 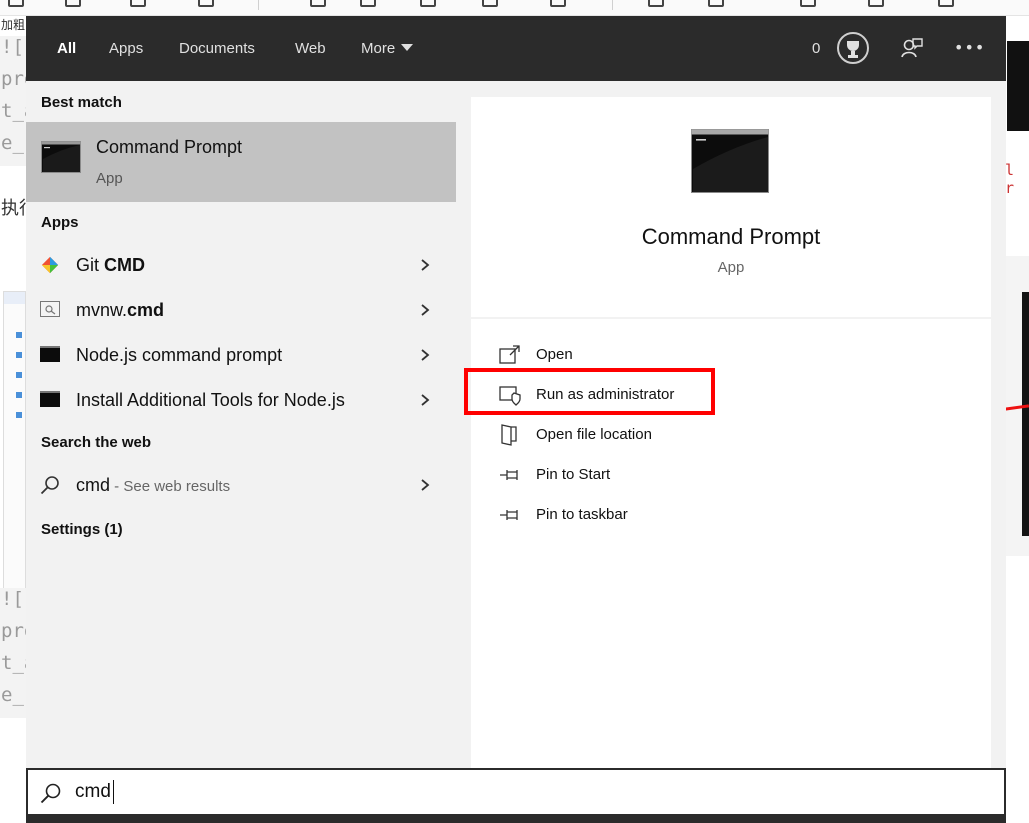 I want to click on search-web-header: Search the web, so click(x=96, y=442).